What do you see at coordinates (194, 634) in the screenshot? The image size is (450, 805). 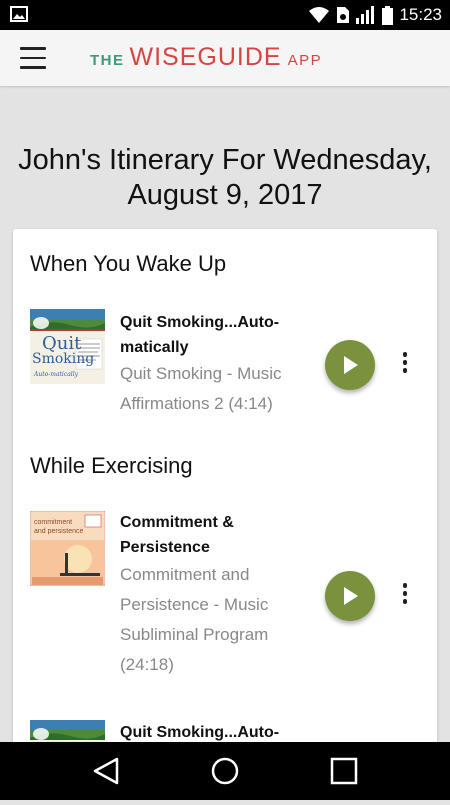 I see `track-subtitle-line: Subliminal Program` at bounding box center [194, 634].